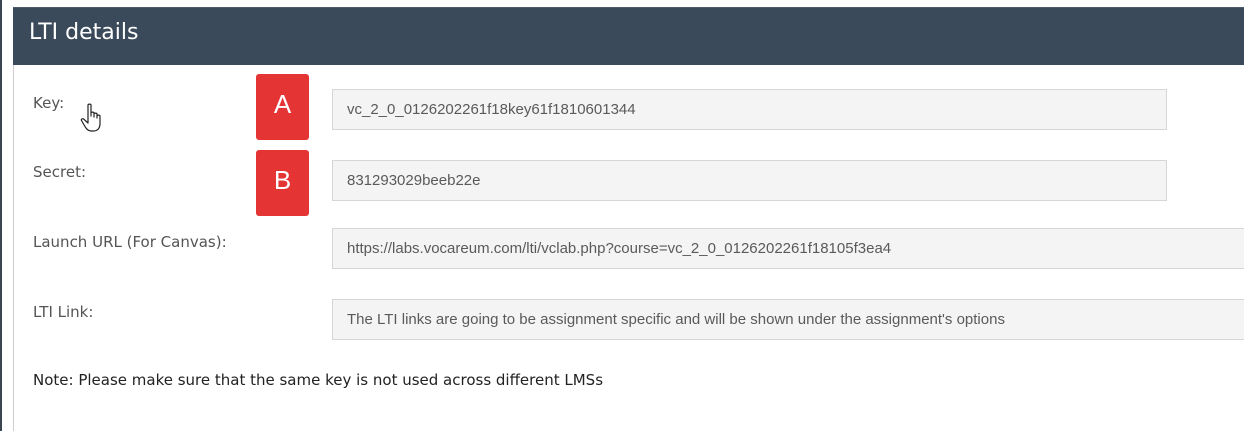 Image resolution: width=1244 pixels, height=431 pixels. Describe the element at coordinates (282, 107) in the screenshot. I see `badge-a: A` at that location.